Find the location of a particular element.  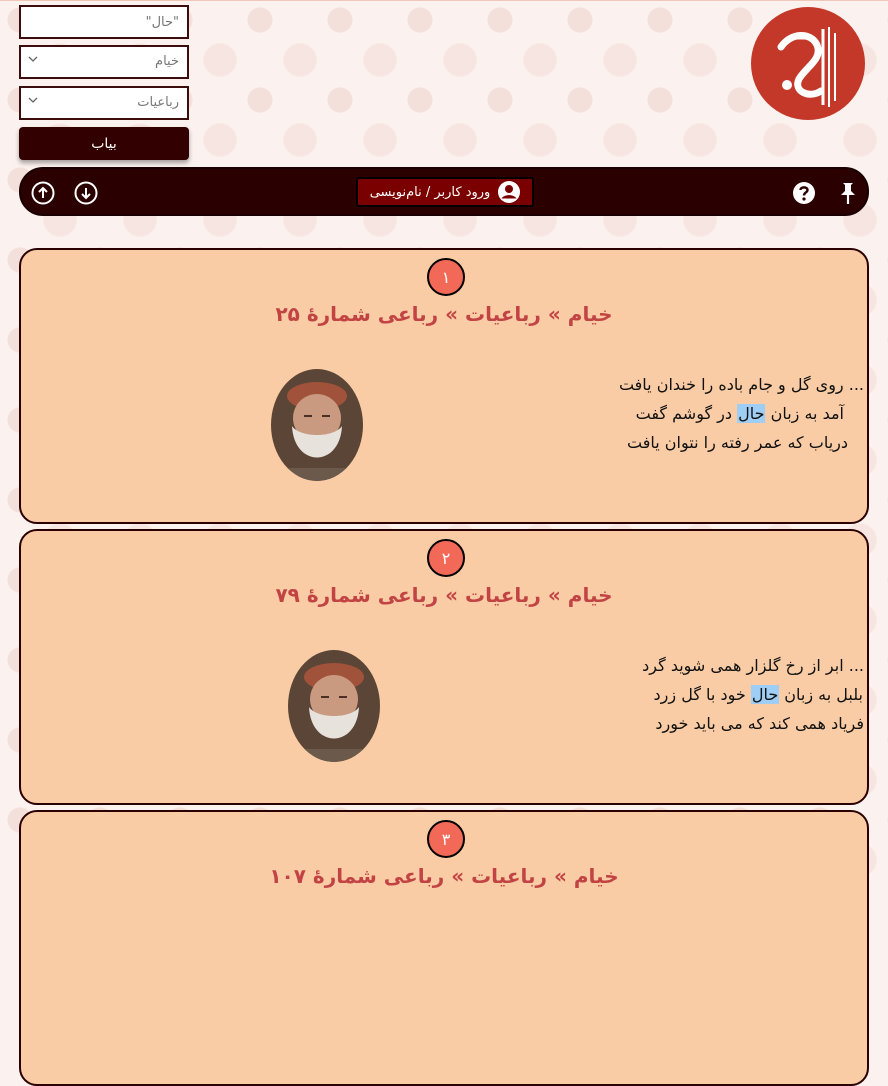

main-navbar: ورود کاربر / نام‌نویسی is located at coordinates (444, 191).